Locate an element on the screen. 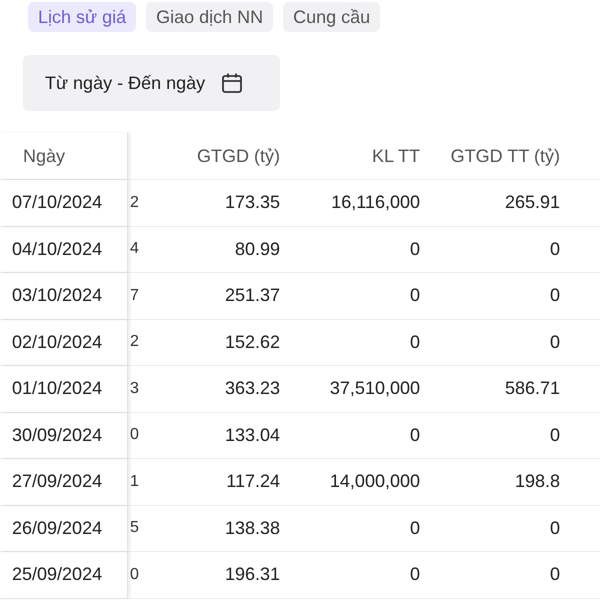  table-cell: 07/10/2024 is located at coordinates (57, 203).